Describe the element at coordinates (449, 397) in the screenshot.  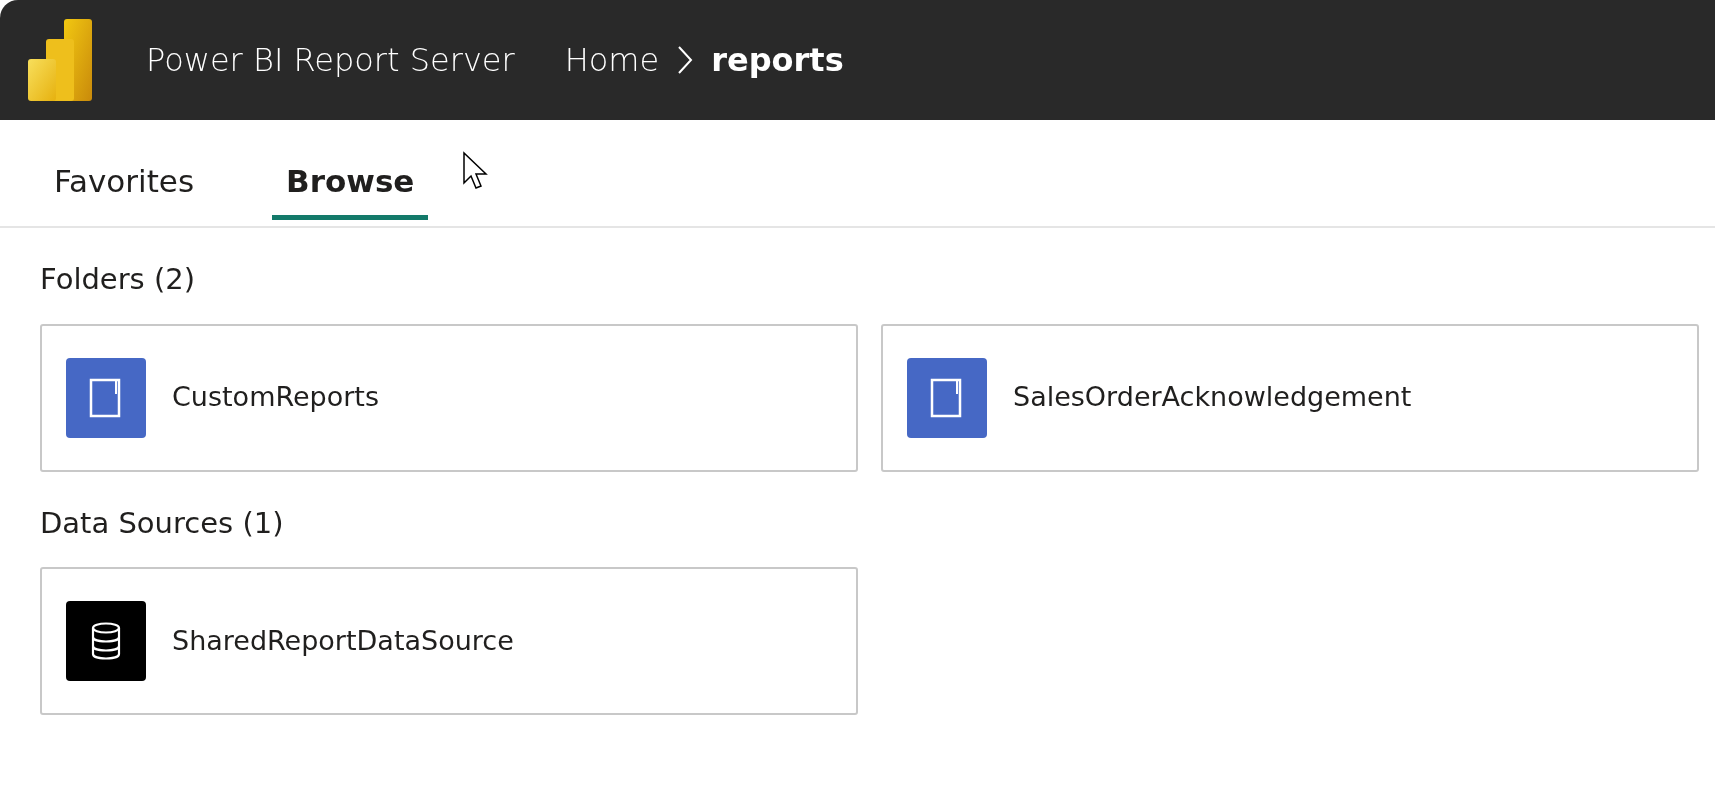
I see `folder-card: CustomReports` at that location.